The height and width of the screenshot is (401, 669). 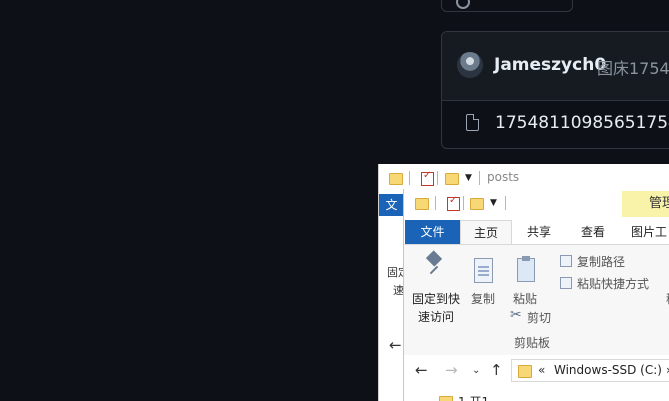 I want to click on file-name-link: 175481109856517548110, so click(x=582, y=123).